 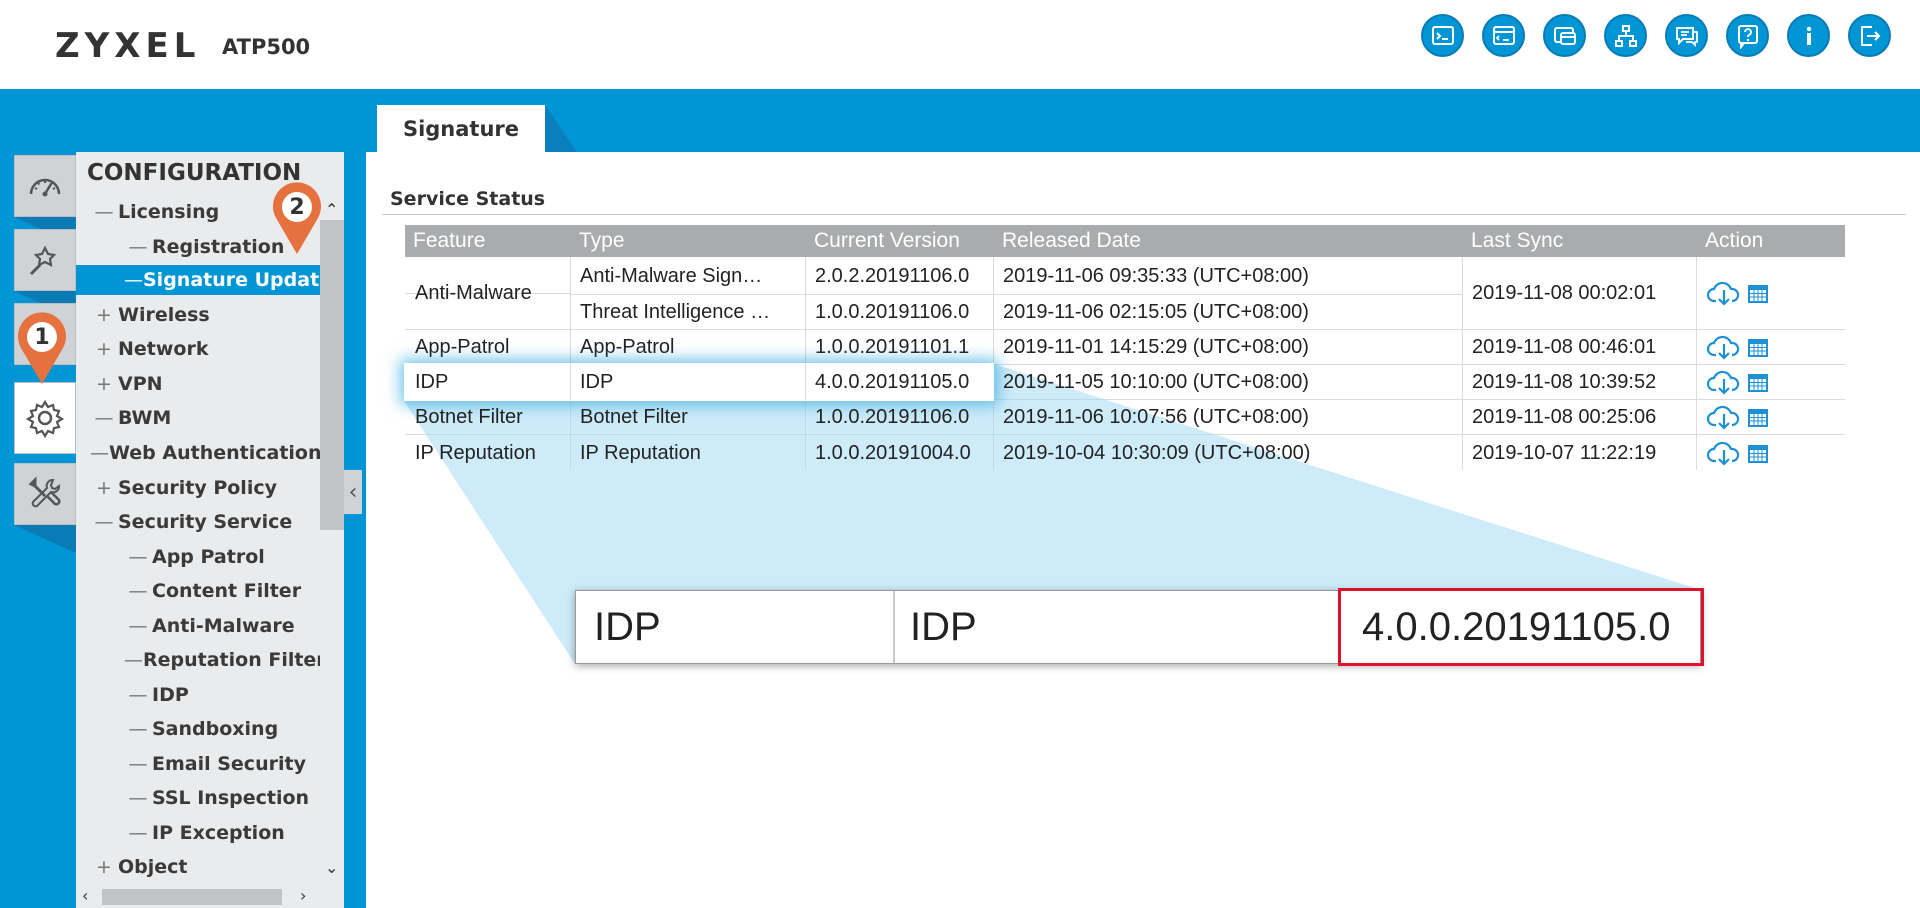 I want to click on cell-last-sync: 2019-11-08 10:39:52, so click(x=1564, y=381).